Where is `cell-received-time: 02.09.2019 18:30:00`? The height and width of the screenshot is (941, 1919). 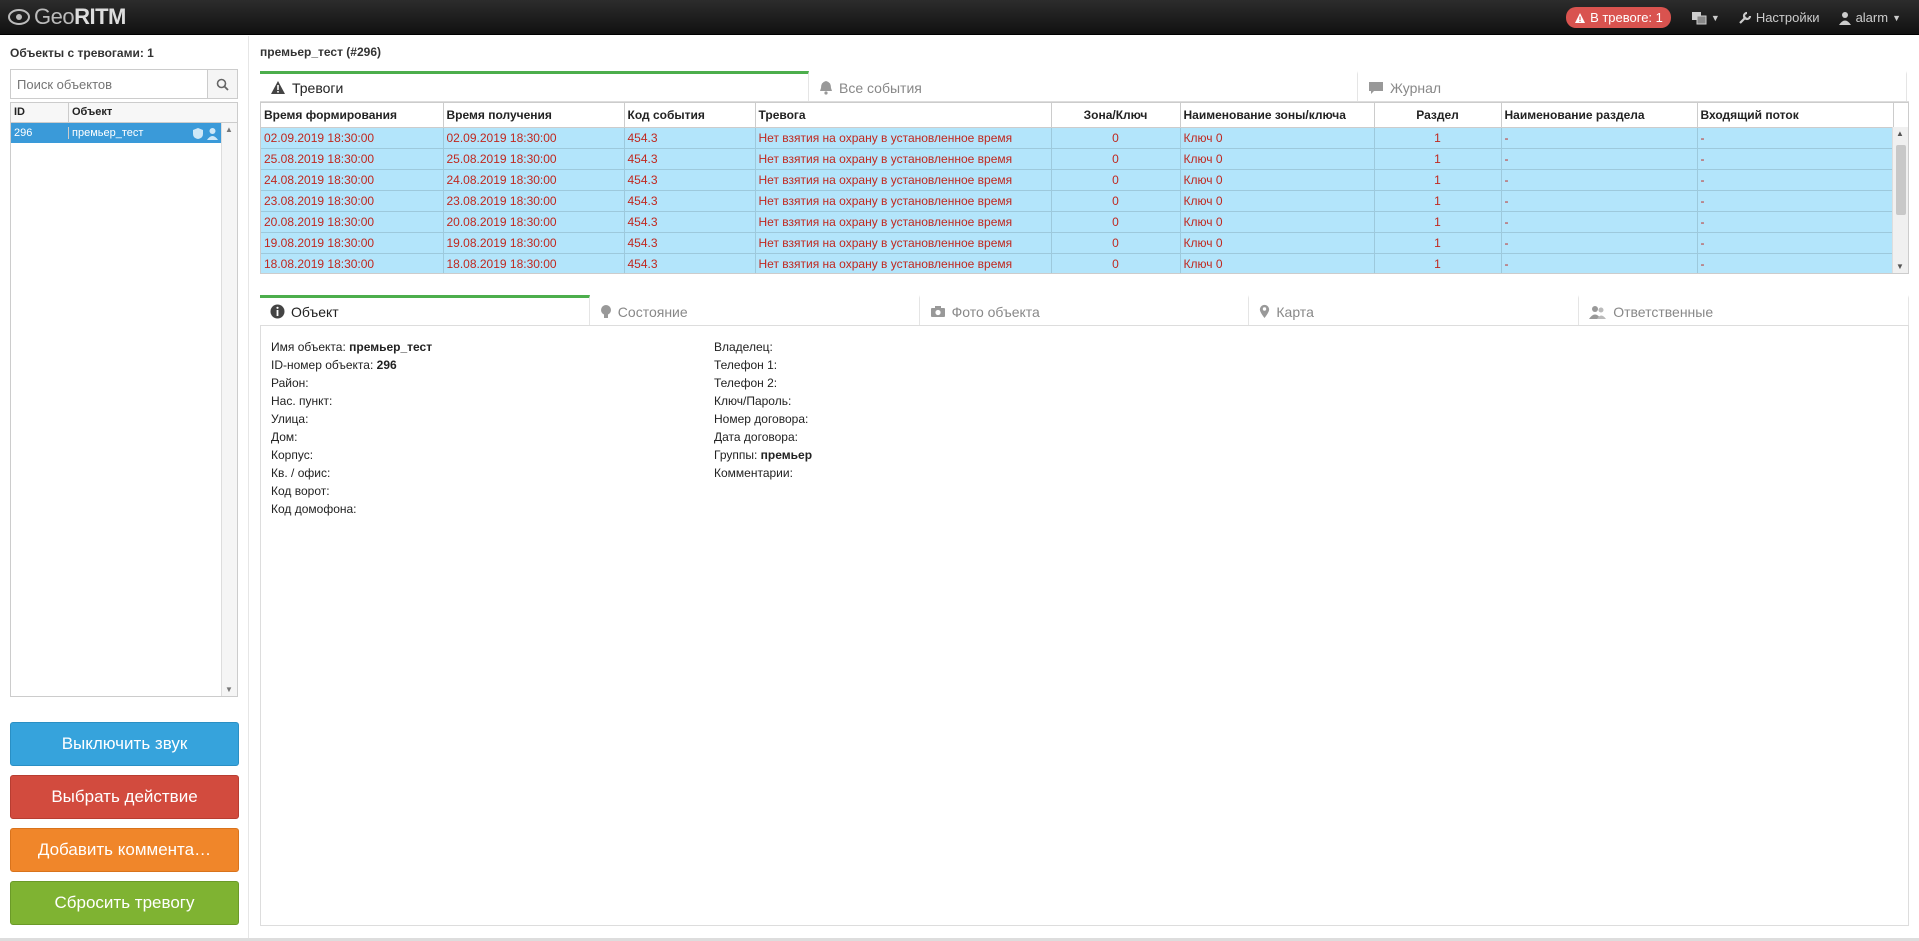
cell-received-time: 02.09.2019 18:30:00 is located at coordinates (534, 138).